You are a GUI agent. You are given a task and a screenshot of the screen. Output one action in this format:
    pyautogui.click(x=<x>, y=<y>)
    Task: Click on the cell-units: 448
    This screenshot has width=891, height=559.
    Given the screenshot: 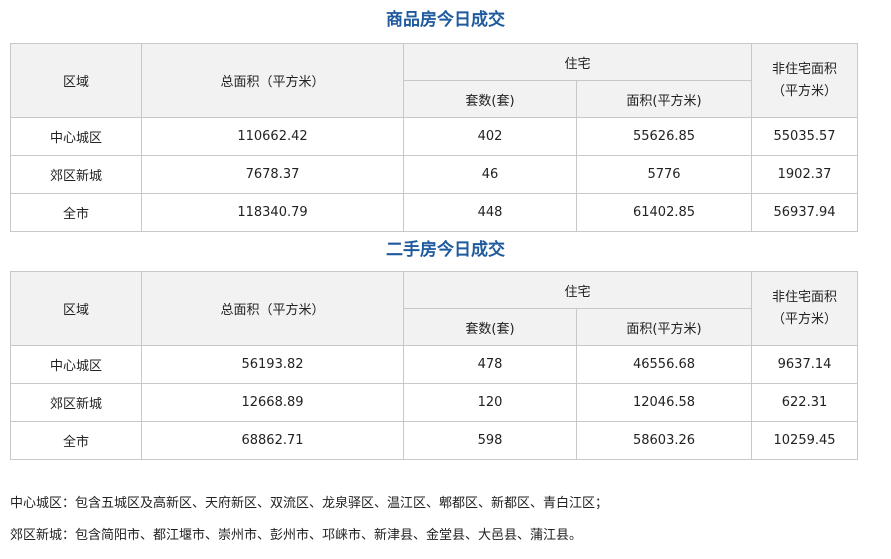 What is the action you would take?
    pyautogui.click(x=490, y=212)
    